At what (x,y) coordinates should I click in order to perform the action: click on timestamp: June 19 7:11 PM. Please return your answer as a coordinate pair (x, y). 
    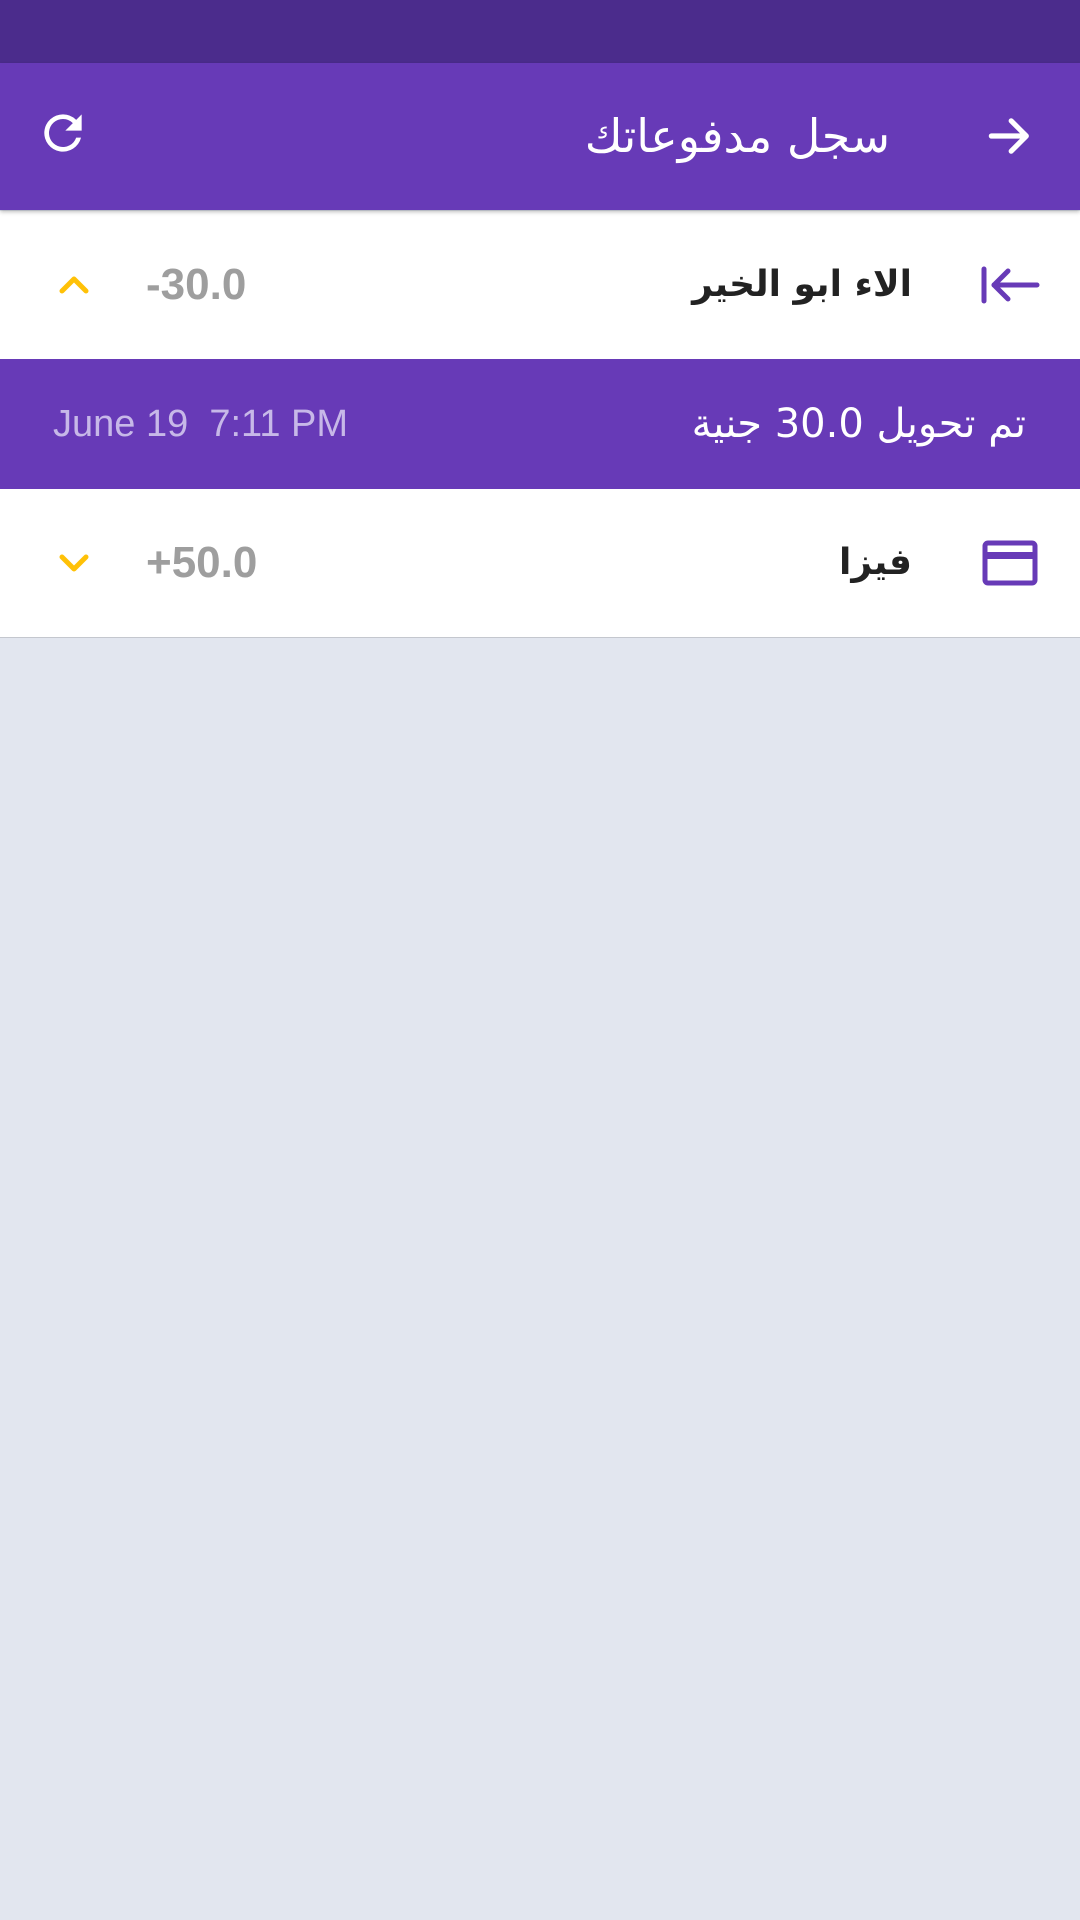
    Looking at the image, I should click on (201, 424).